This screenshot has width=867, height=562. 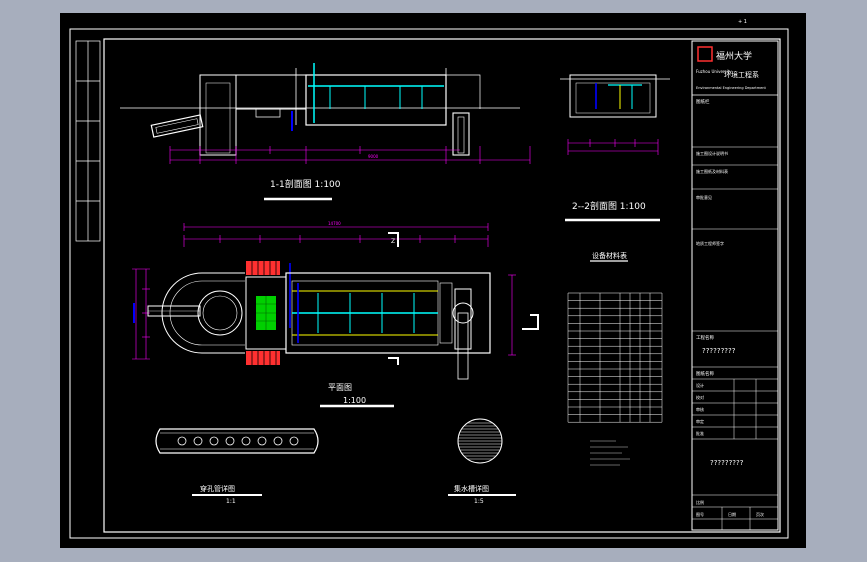 What do you see at coordinates (705, 54) in the screenshot?
I see `university-logo-icon` at bounding box center [705, 54].